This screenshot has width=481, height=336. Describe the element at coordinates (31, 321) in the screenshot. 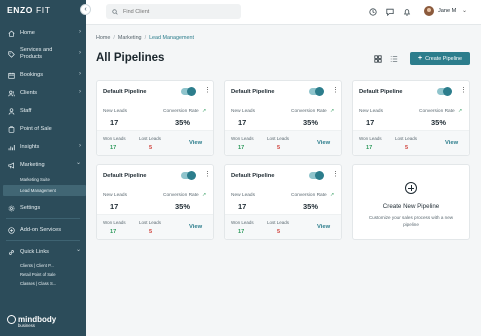

I see `mindbody-logo: mindbody business` at that location.